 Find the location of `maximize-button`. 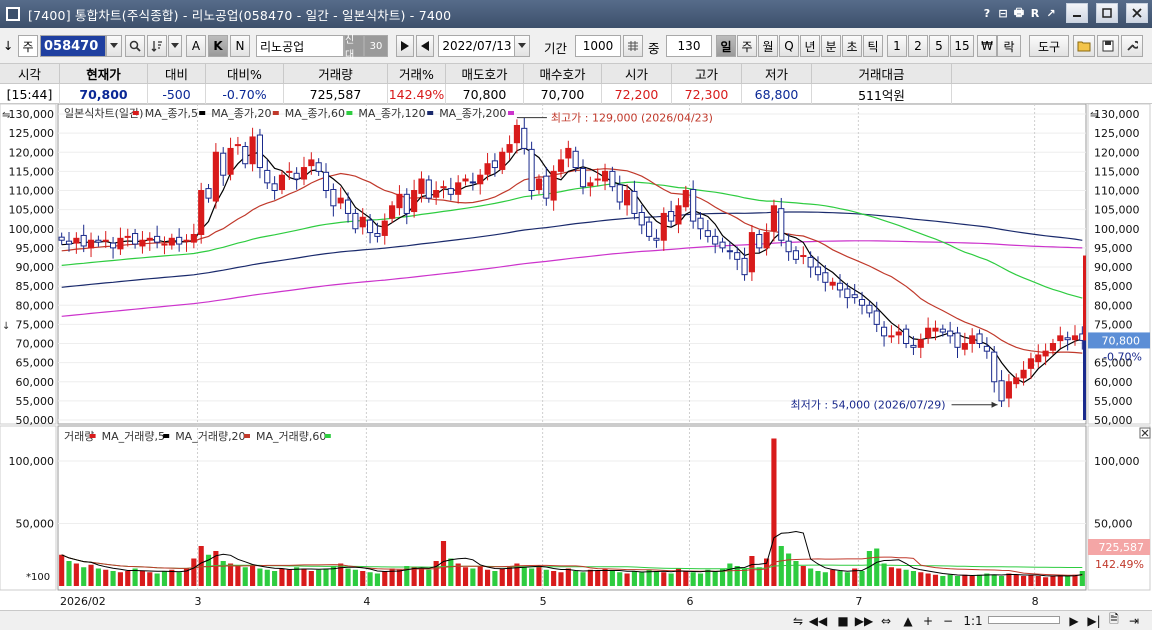

maximize-button is located at coordinates (1107, 13).